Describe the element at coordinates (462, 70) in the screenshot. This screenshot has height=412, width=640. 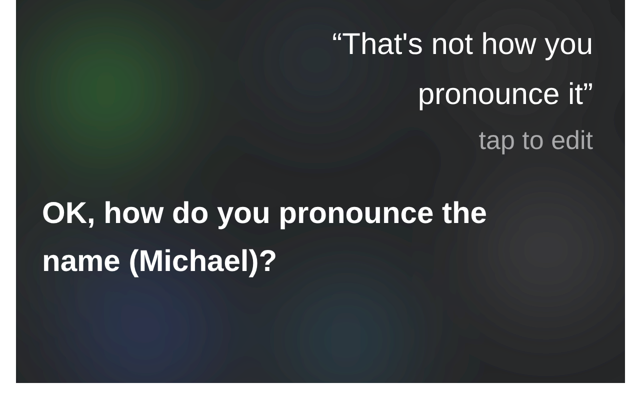
I see `user-utterance: “That's not how you pronounce it”` at that location.